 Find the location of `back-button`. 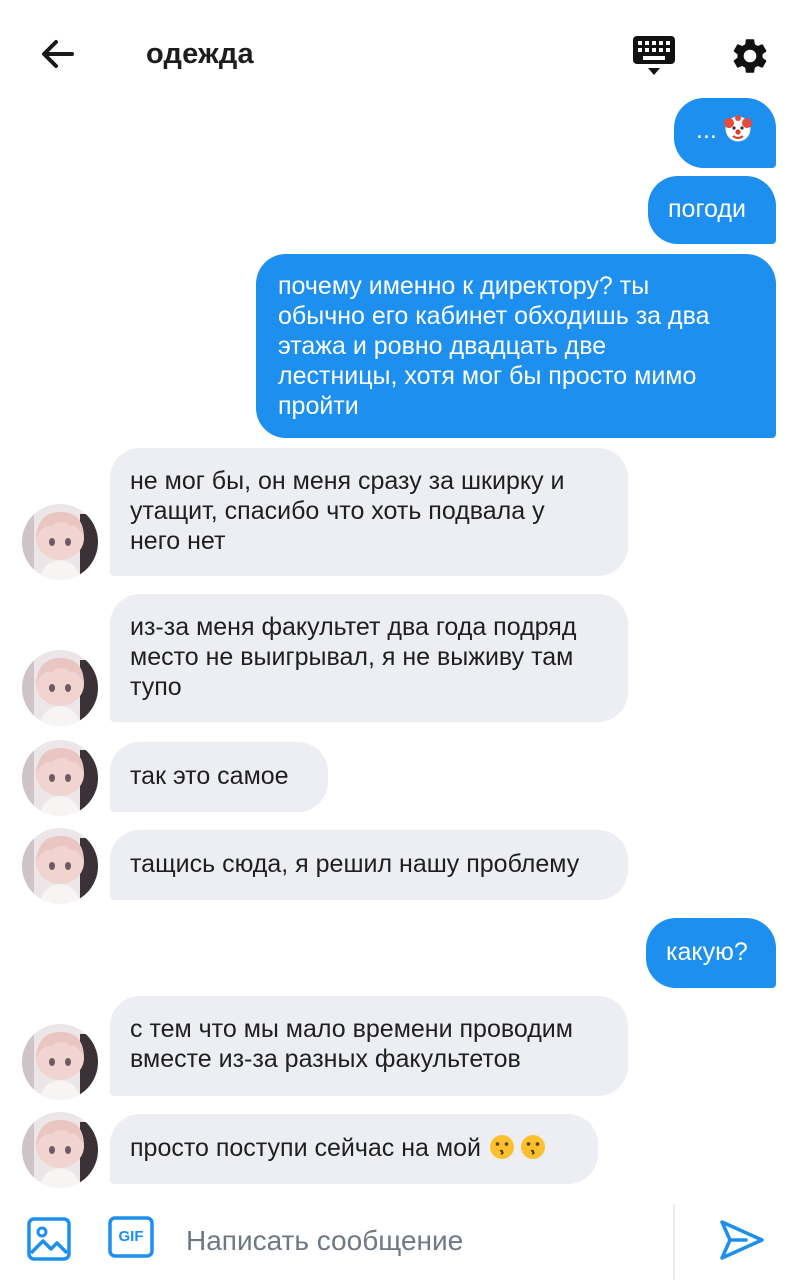

back-button is located at coordinates (58, 54).